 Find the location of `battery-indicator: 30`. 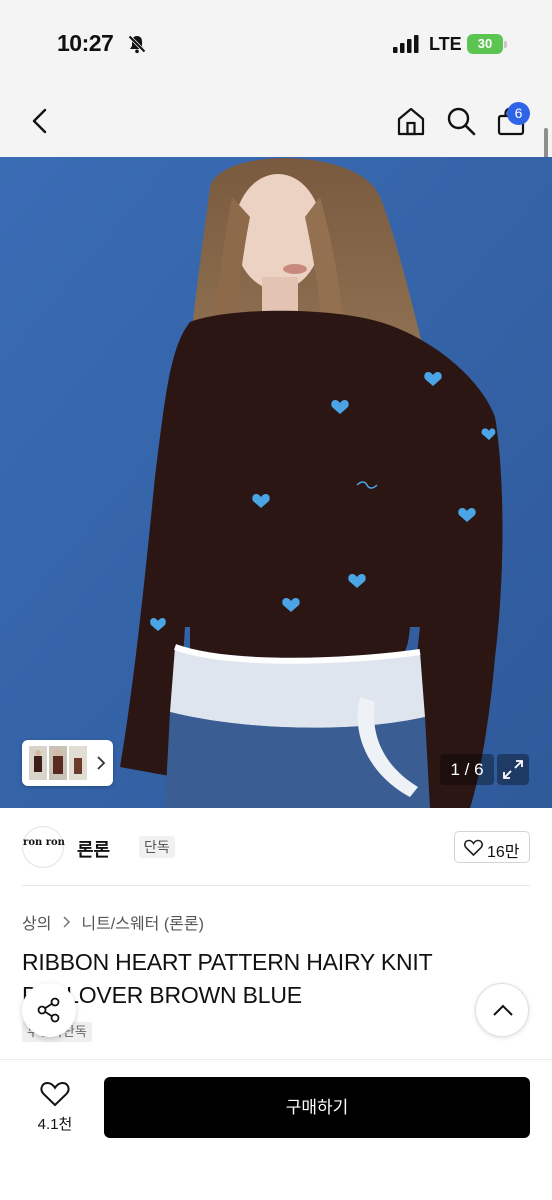

battery-indicator: 30 is located at coordinates (487, 44).